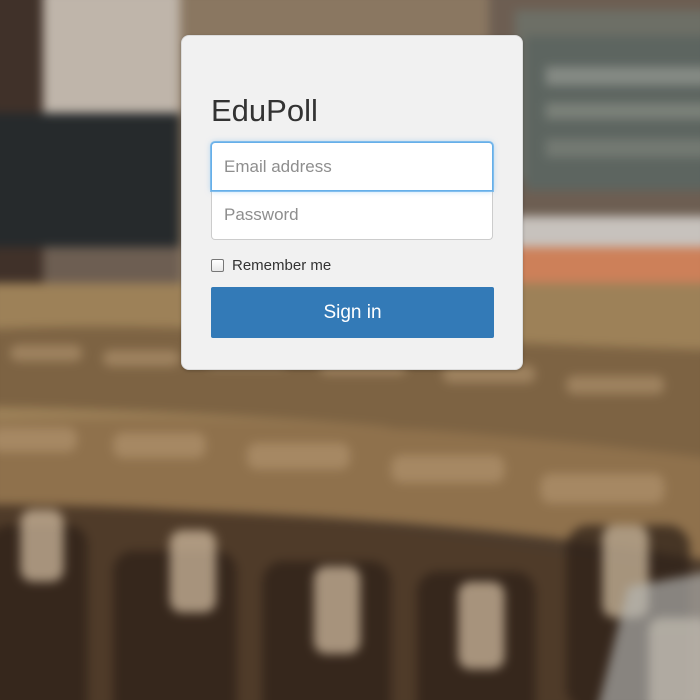  Describe the element at coordinates (217, 265) in the screenshot. I see `checkbox-icon` at that location.